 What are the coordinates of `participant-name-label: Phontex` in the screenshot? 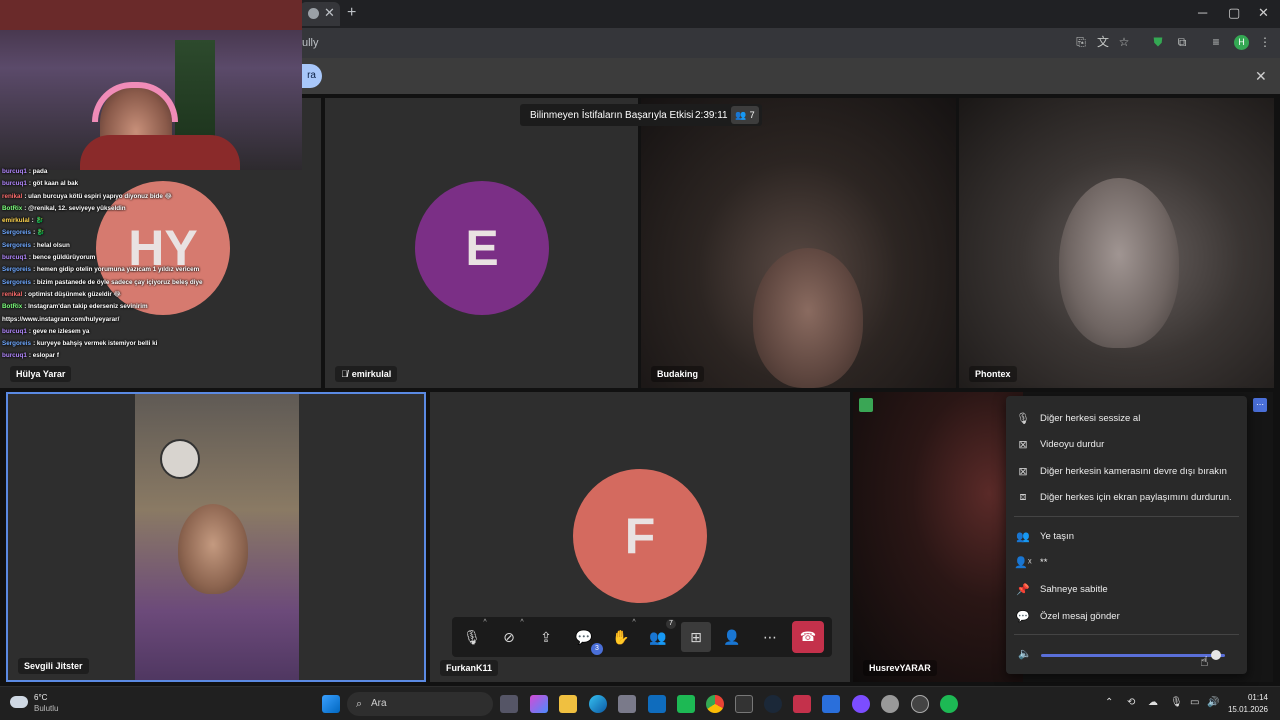 It's located at (993, 374).